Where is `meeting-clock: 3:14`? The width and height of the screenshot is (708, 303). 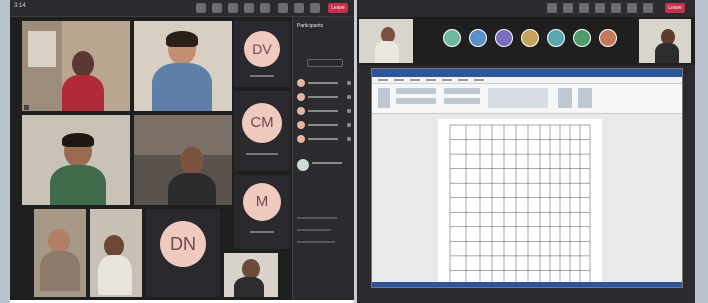
meeting-clock: 3:14 is located at coordinates (20, 6).